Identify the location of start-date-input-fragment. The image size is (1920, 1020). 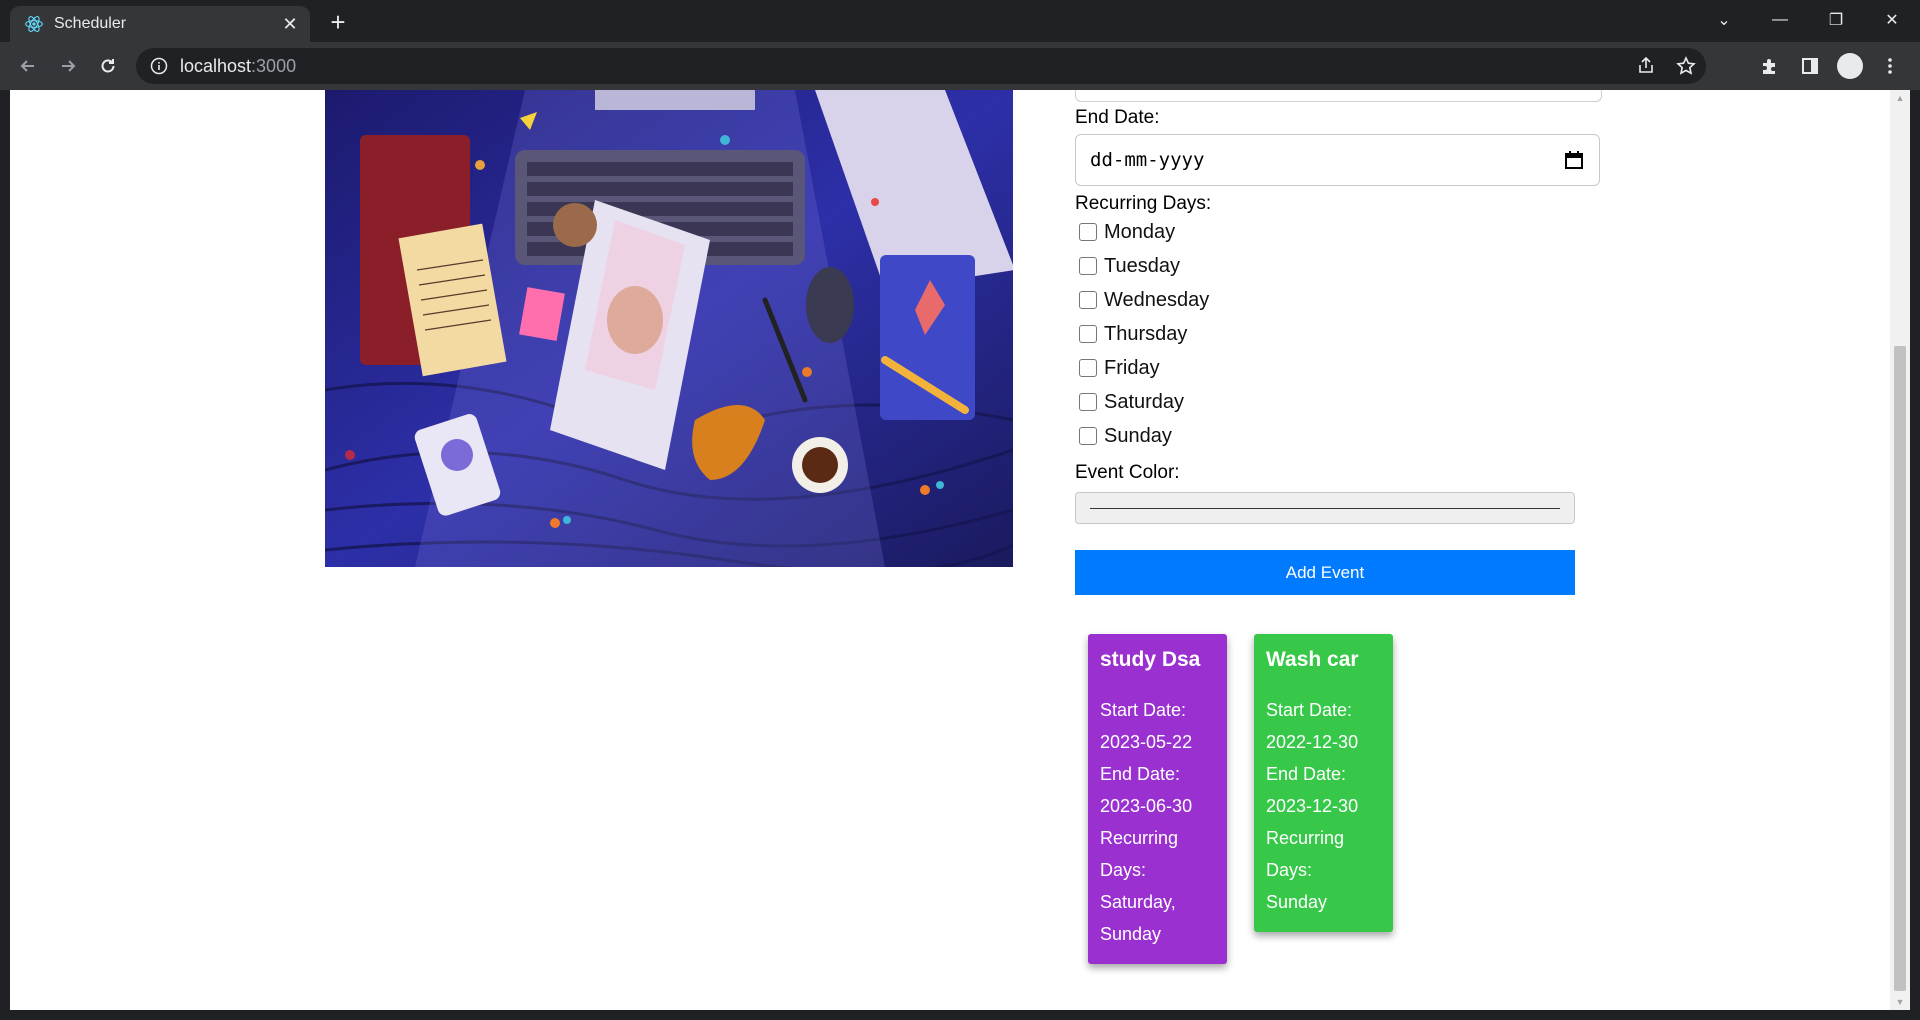
(1338, 96).